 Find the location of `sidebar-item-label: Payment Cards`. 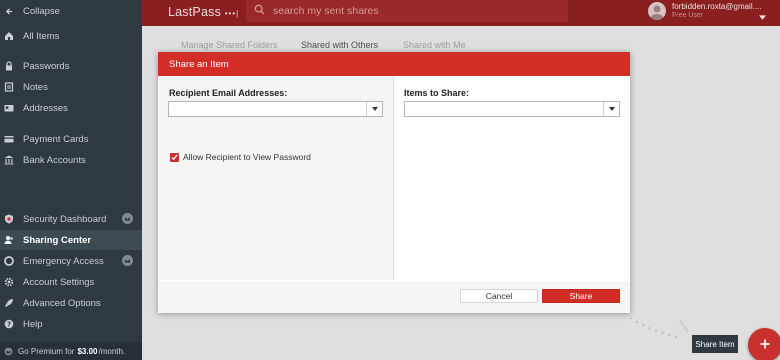

sidebar-item-label: Payment Cards is located at coordinates (56, 139).